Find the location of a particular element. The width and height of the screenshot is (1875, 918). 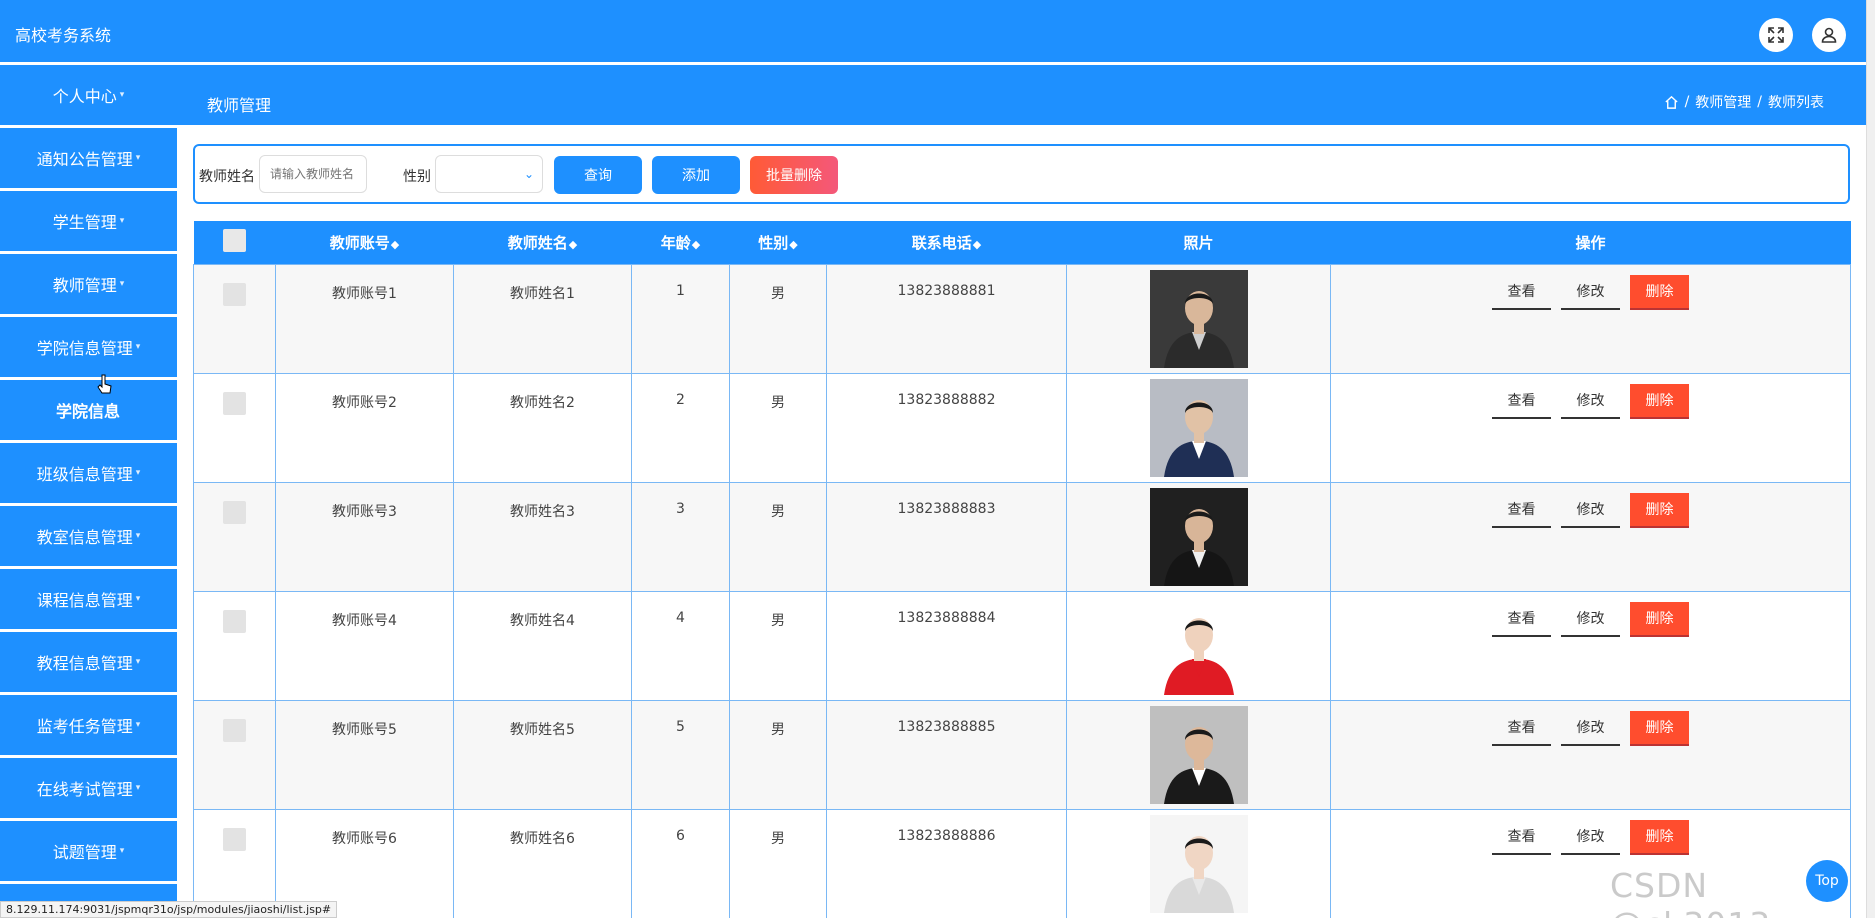

table-row: 教师账号2 教师姓名2 2 男 13823888882 查看 修改 删除 is located at coordinates (1022, 427).